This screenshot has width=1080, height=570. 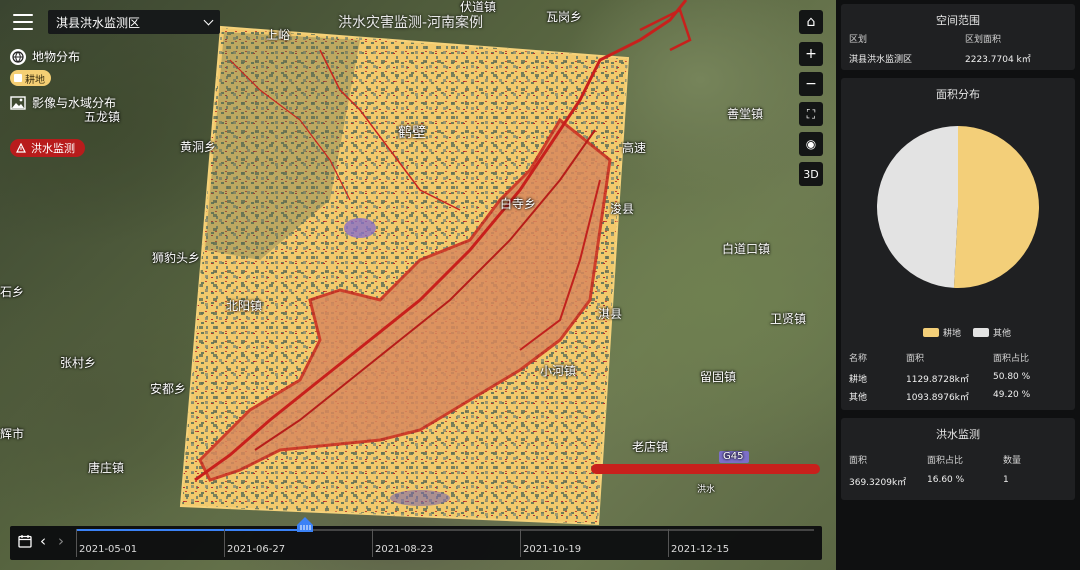 I want to click on place-label: 善堂镇, so click(x=745, y=114).